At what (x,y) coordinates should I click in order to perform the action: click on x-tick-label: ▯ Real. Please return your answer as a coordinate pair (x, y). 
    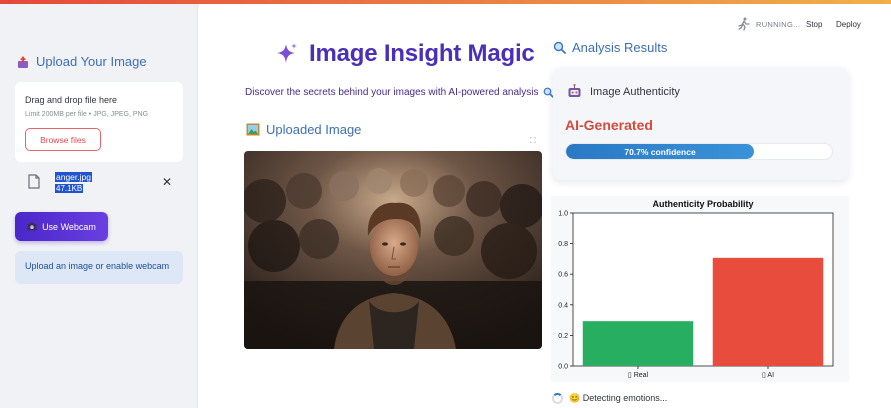
    Looking at the image, I should click on (638, 375).